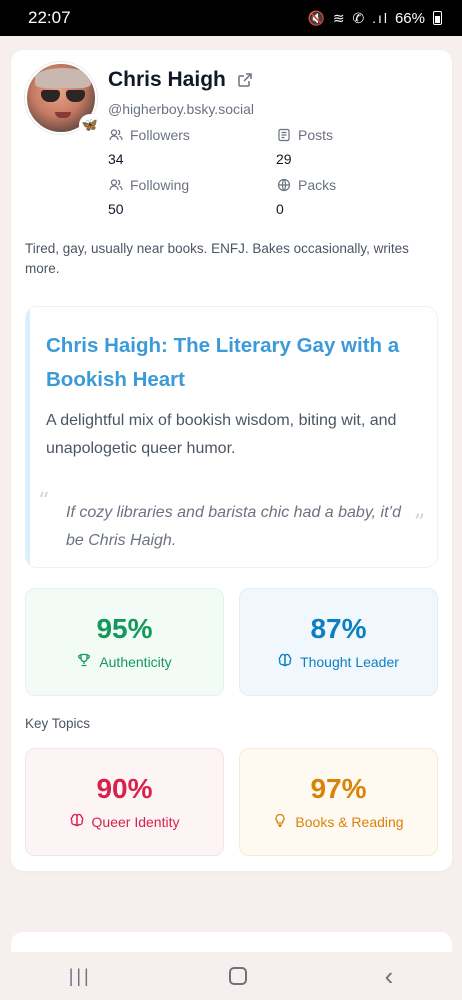 This screenshot has height=1000, width=462. Describe the element at coordinates (304, 147) in the screenshot. I see `stat-posts: Posts 29` at that location.